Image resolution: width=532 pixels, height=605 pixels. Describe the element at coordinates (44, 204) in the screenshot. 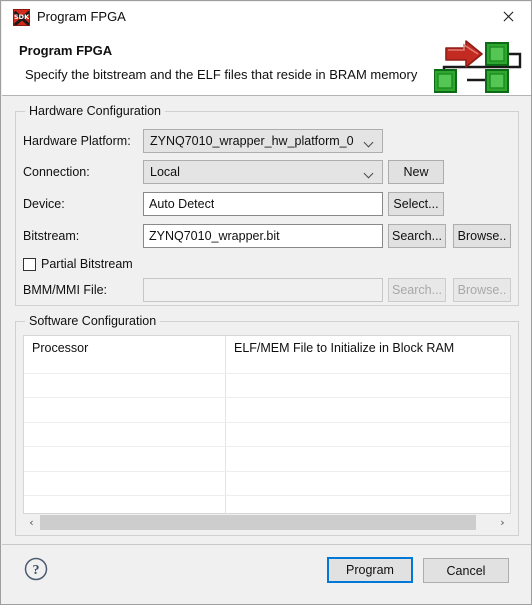

I see `device-label: Device:` at that location.